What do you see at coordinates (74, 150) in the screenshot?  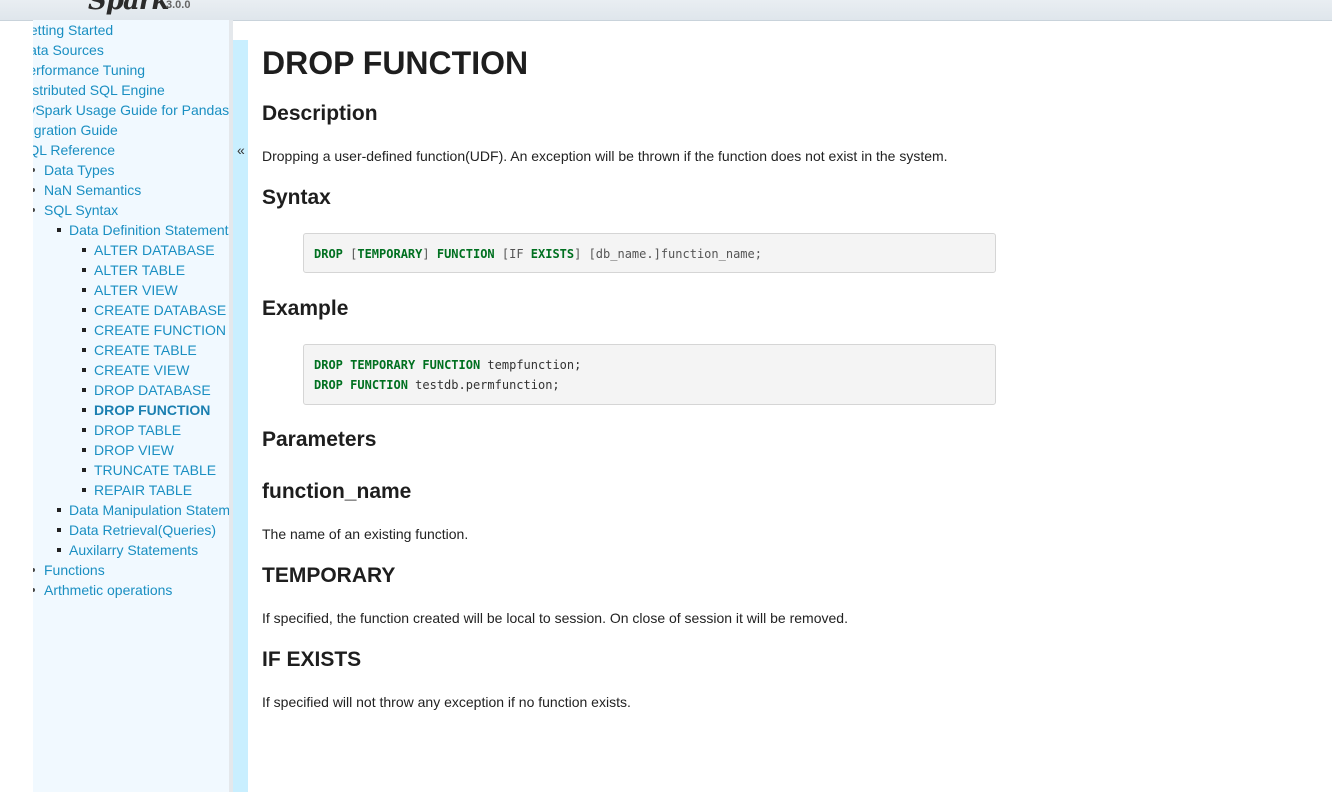 I see `sidebar-link: SQL Reference` at bounding box center [74, 150].